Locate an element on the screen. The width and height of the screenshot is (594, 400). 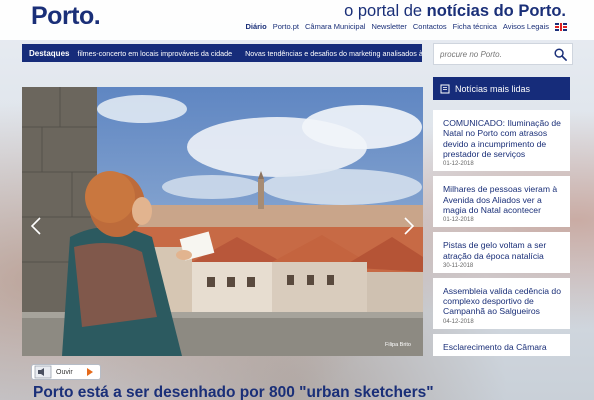
search-input is located at coordinates (489, 54).